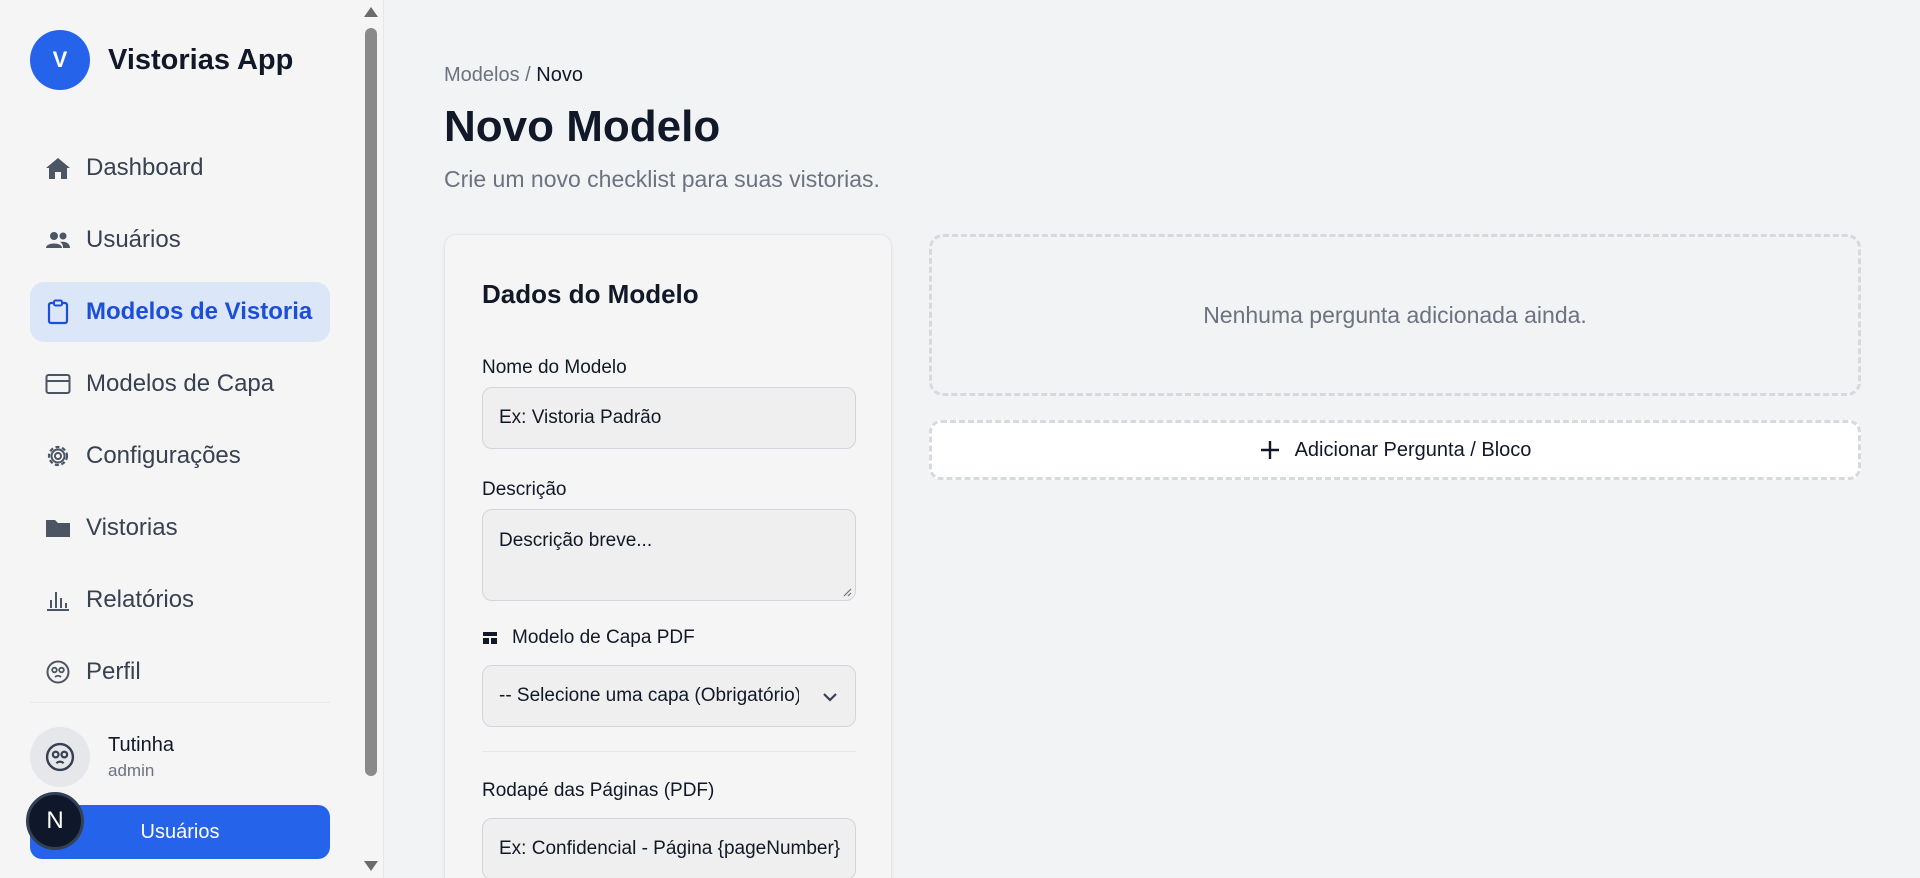 This screenshot has height=878, width=1920. I want to click on sidebar-divider, so click(180, 702).